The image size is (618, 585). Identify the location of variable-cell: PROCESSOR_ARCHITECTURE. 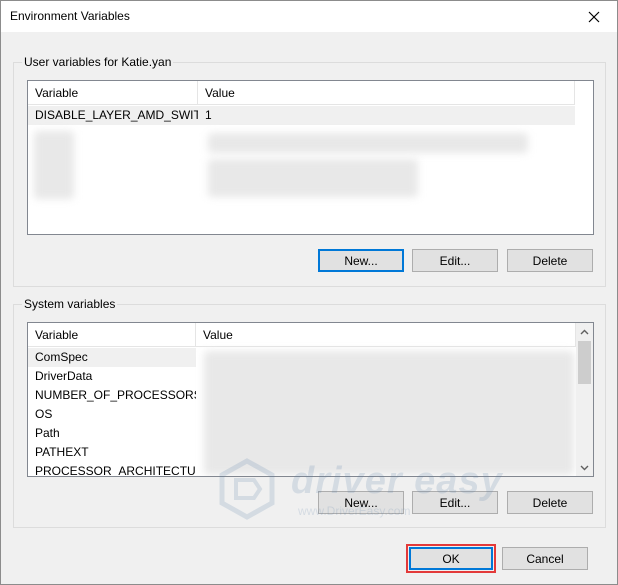
(115, 470).